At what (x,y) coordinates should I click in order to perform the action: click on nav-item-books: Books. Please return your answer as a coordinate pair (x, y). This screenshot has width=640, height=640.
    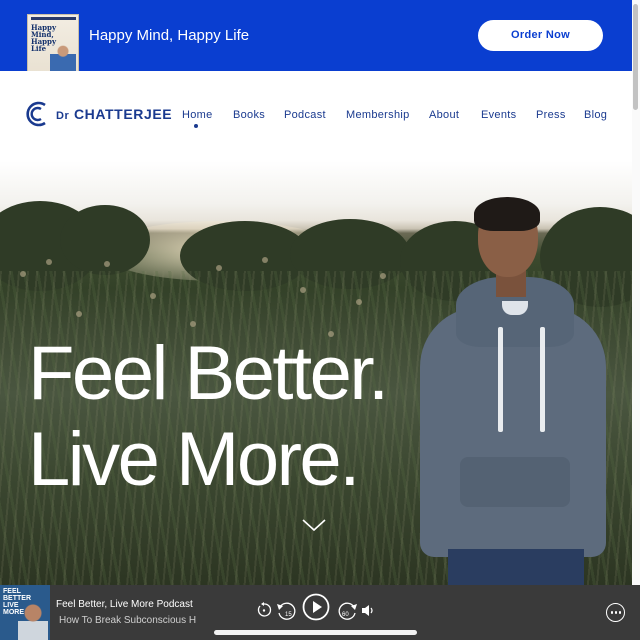
    Looking at the image, I should click on (249, 115).